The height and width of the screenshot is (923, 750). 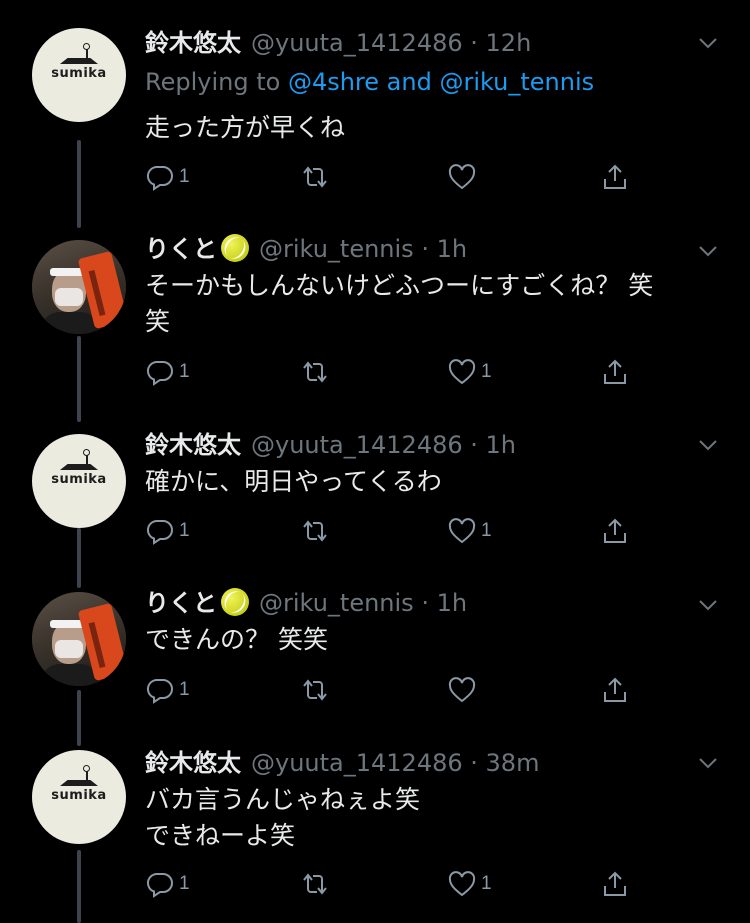 I want to click on tweet-text: そーかもしんないけどふつーにすごくね？ 笑笑, so click(x=399, y=303).